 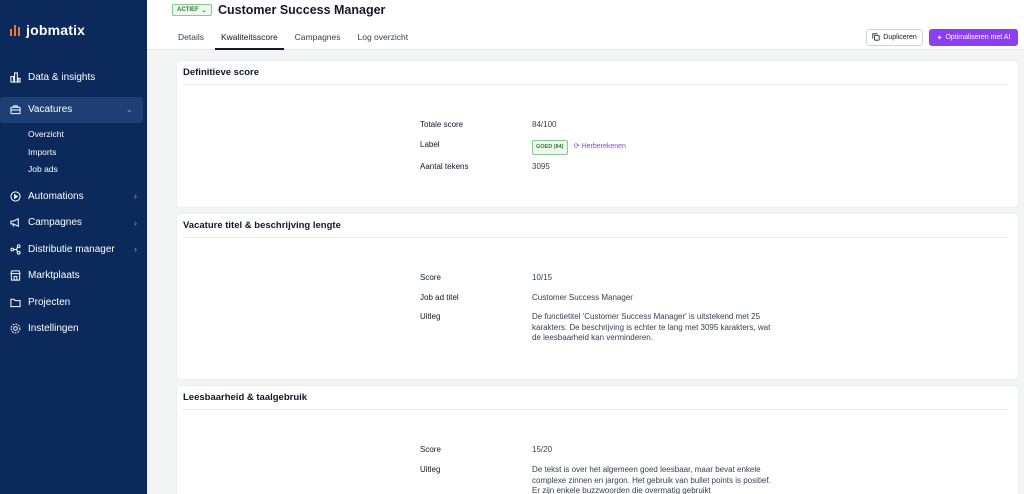 What do you see at coordinates (15, 249) in the screenshot?
I see `network-icon` at bounding box center [15, 249].